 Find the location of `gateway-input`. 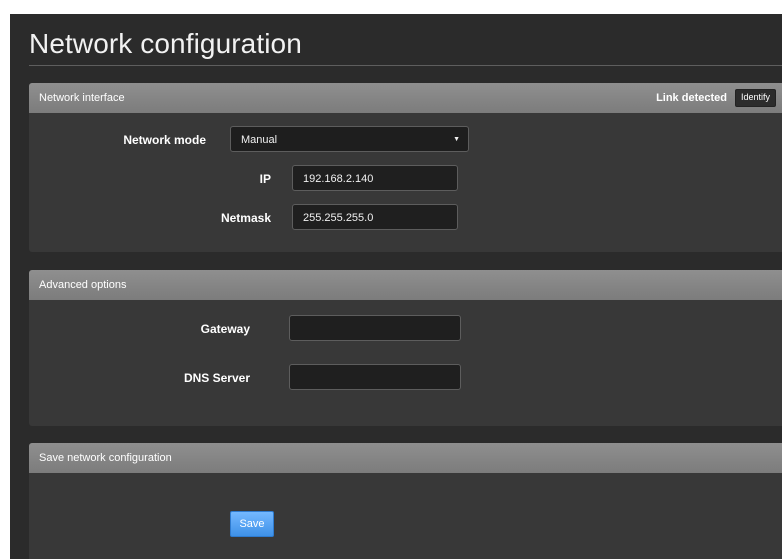

gateway-input is located at coordinates (375, 328).